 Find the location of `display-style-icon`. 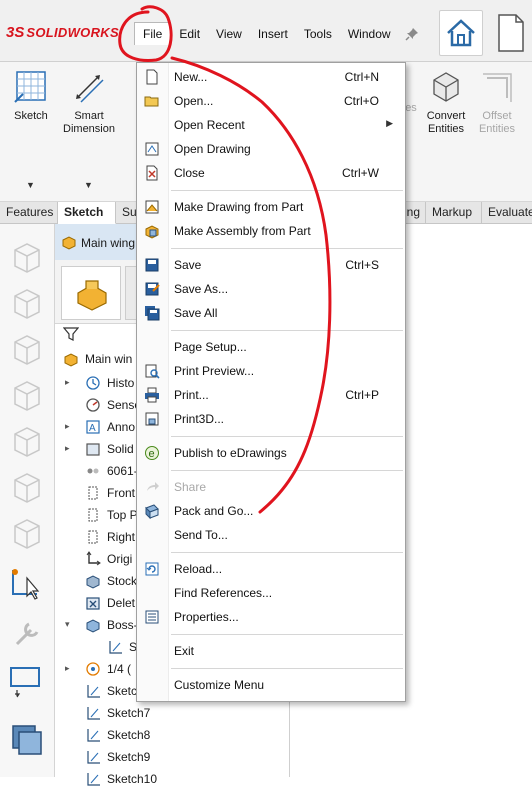

display-style-icon is located at coordinates (26, 739).